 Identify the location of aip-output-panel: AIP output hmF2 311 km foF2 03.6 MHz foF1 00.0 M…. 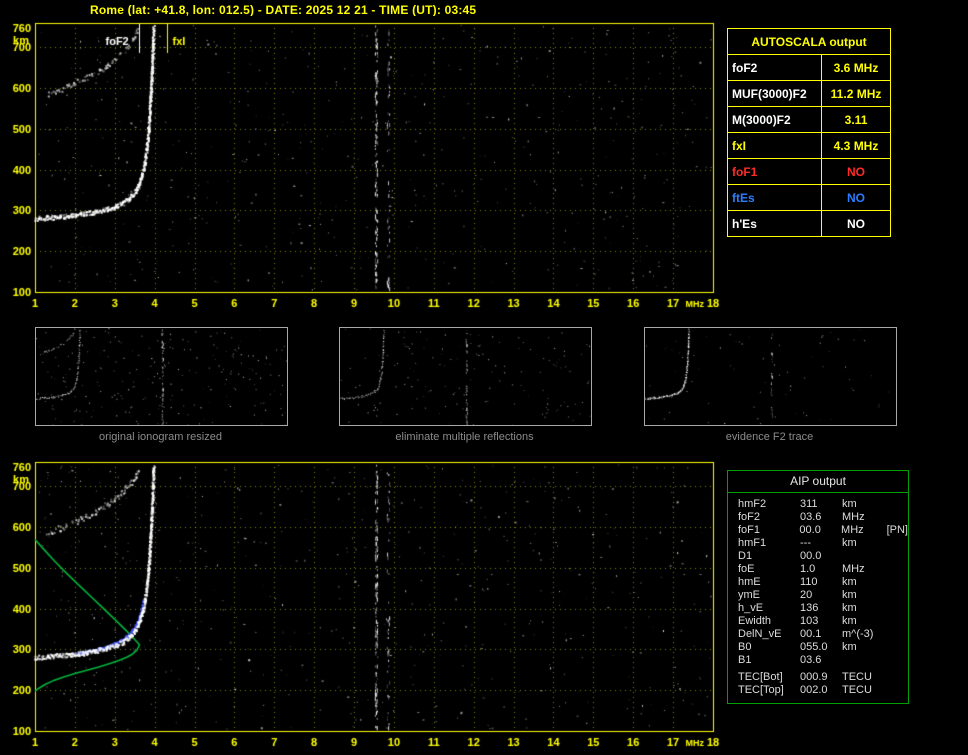
(818, 587).